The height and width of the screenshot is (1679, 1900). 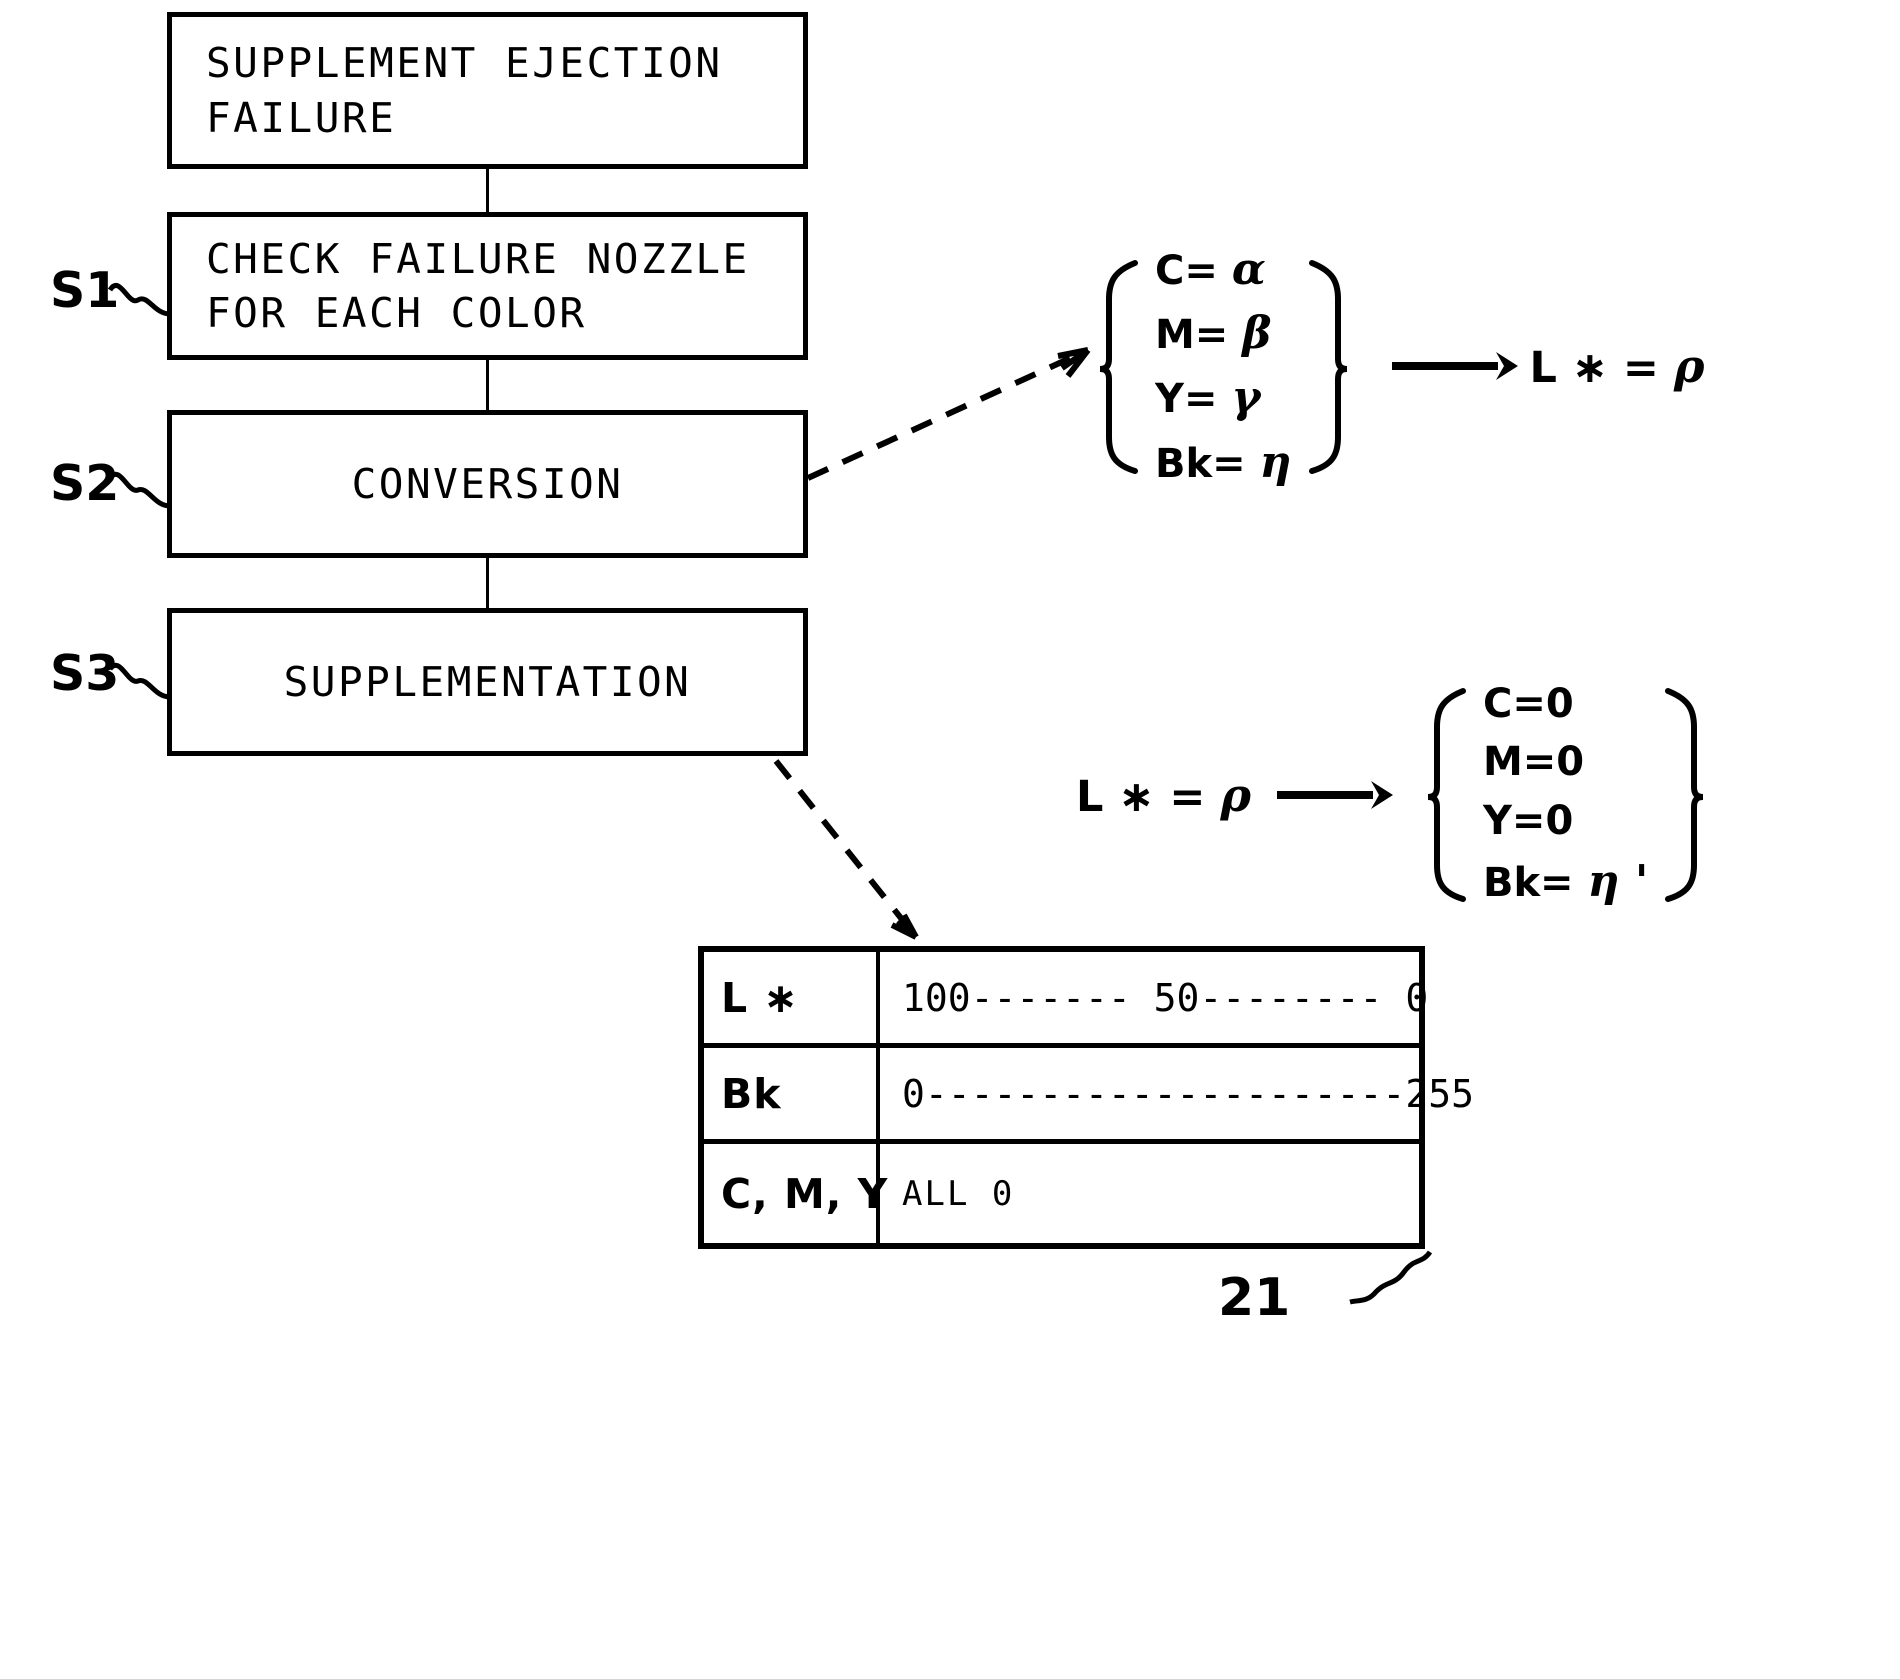 What do you see at coordinates (139, 300) in the screenshot?
I see `leader-squiggle-s1` at bounding box center [139, 300].